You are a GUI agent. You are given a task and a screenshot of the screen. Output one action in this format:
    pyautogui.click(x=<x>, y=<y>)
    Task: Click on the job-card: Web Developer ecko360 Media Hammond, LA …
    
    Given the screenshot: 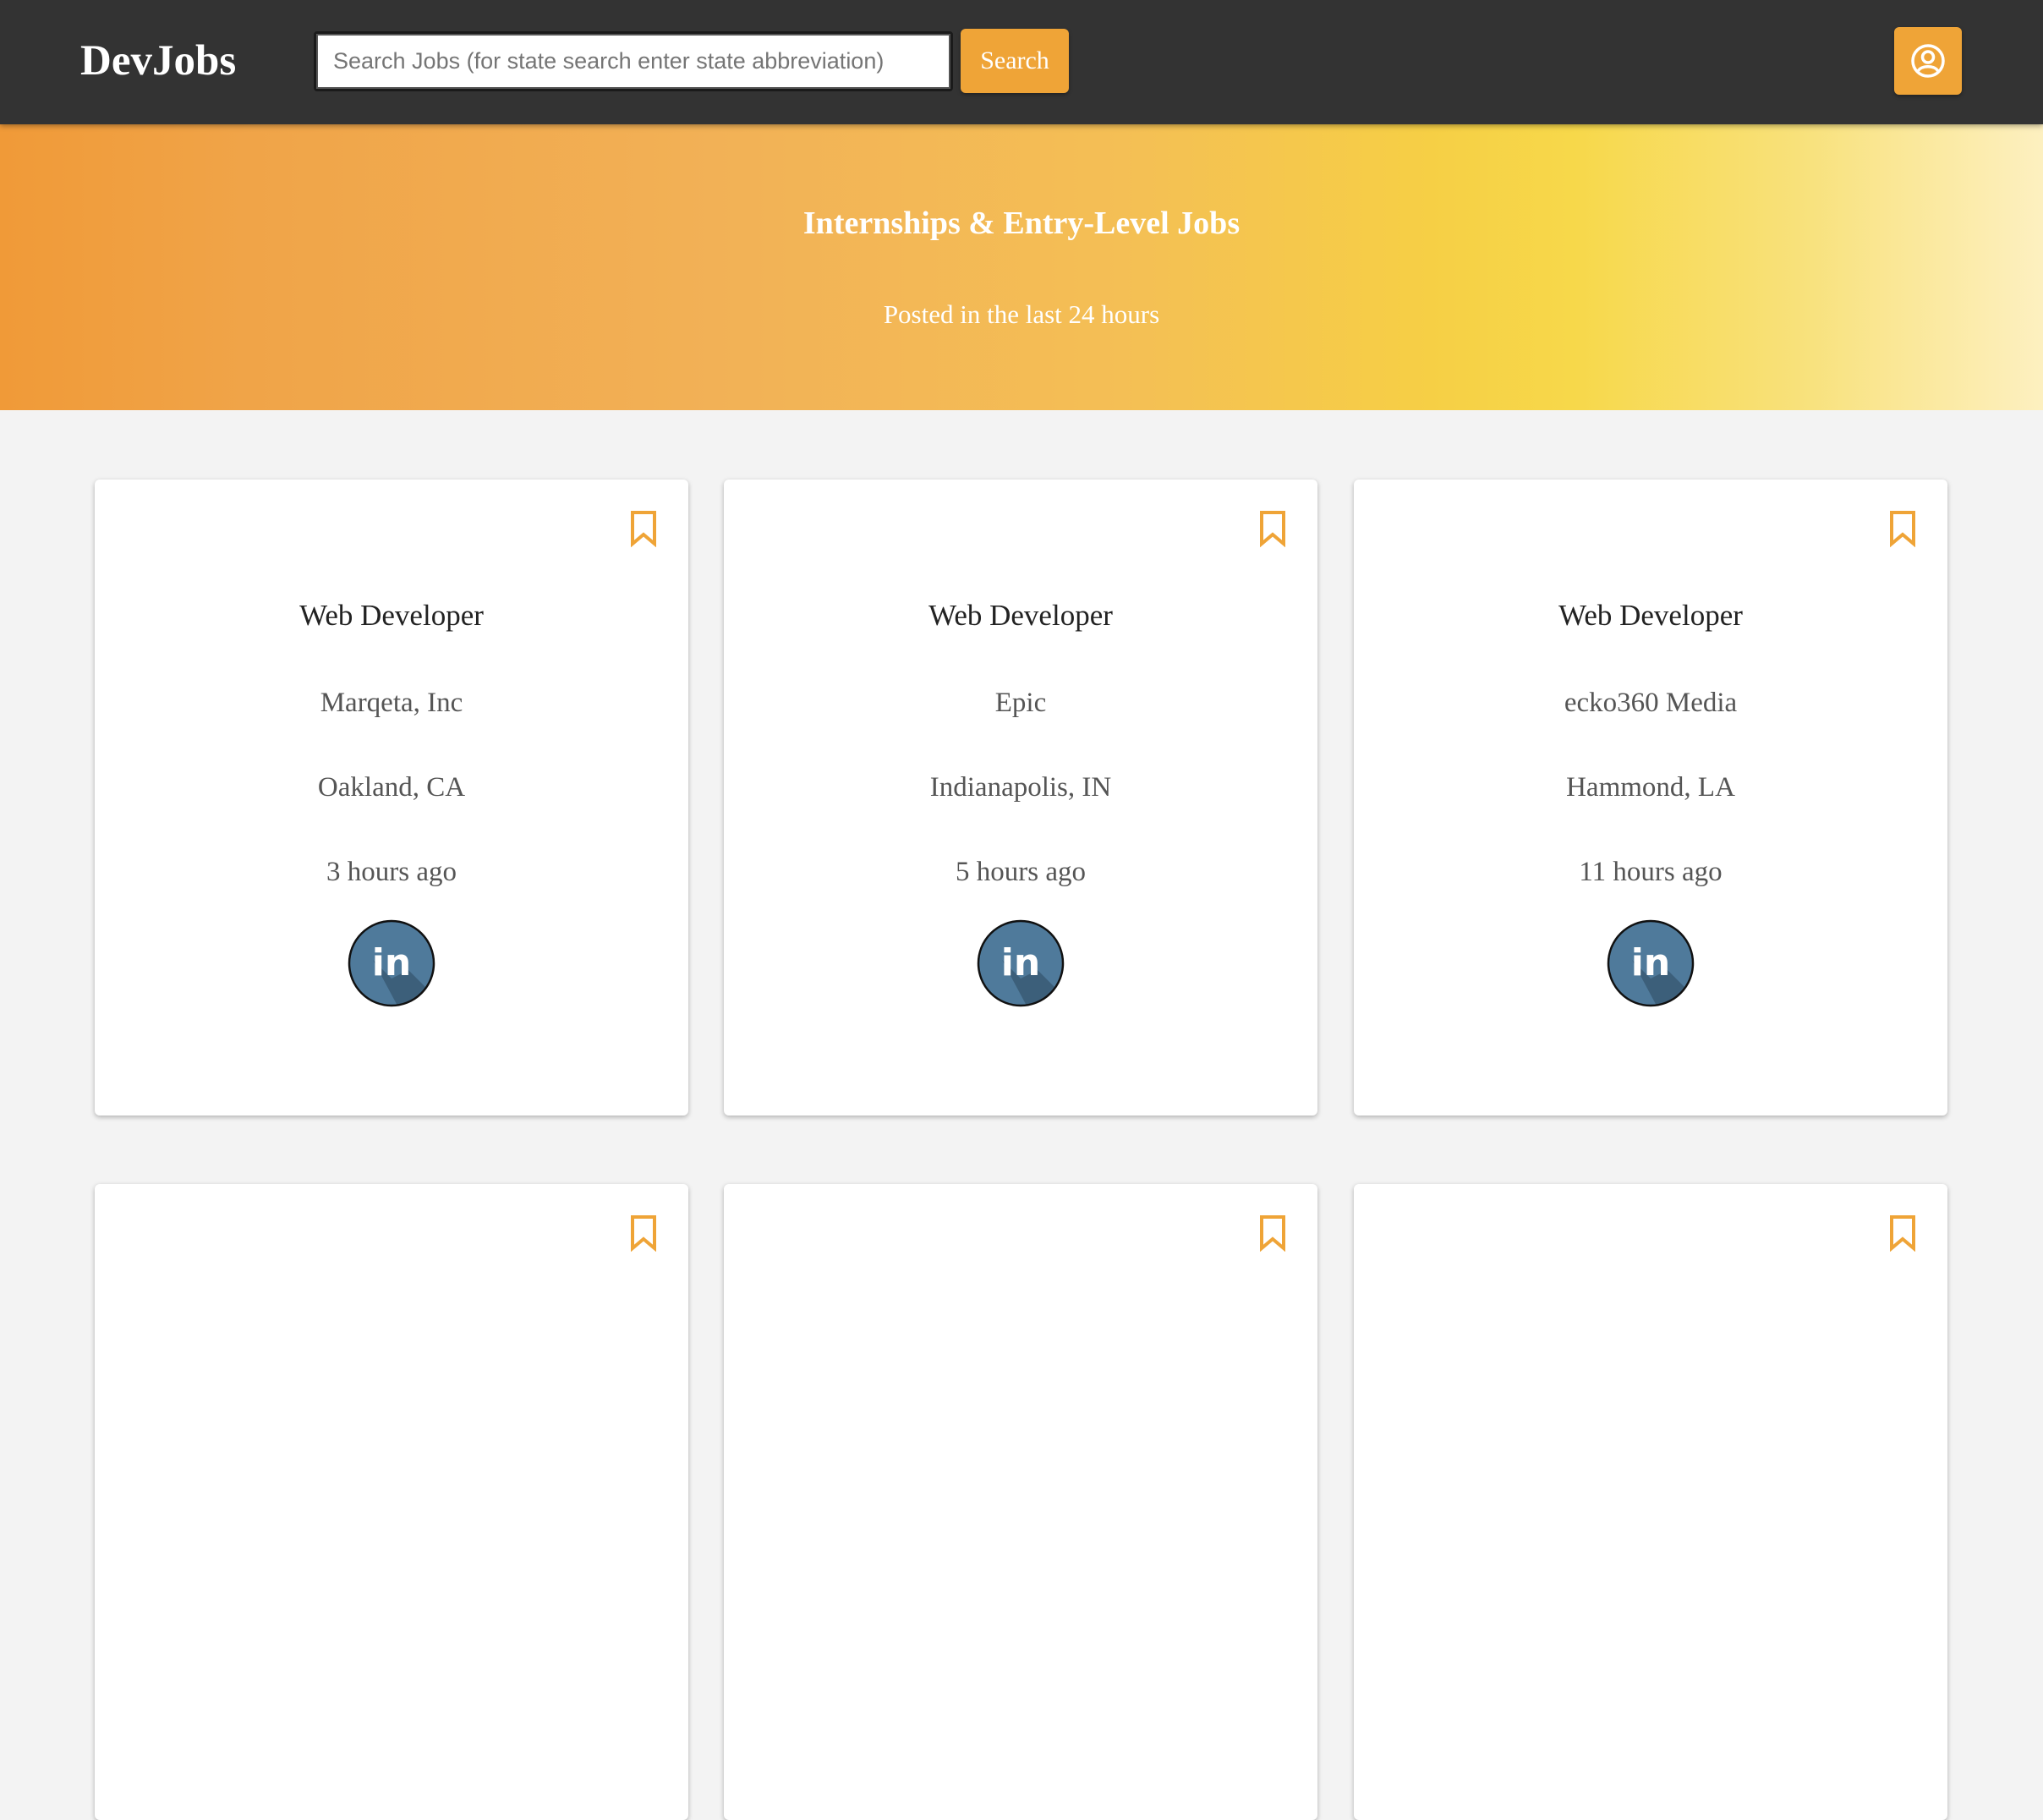 What is the action you would take?
    pyautogui.click(x=1650, y=798)
    